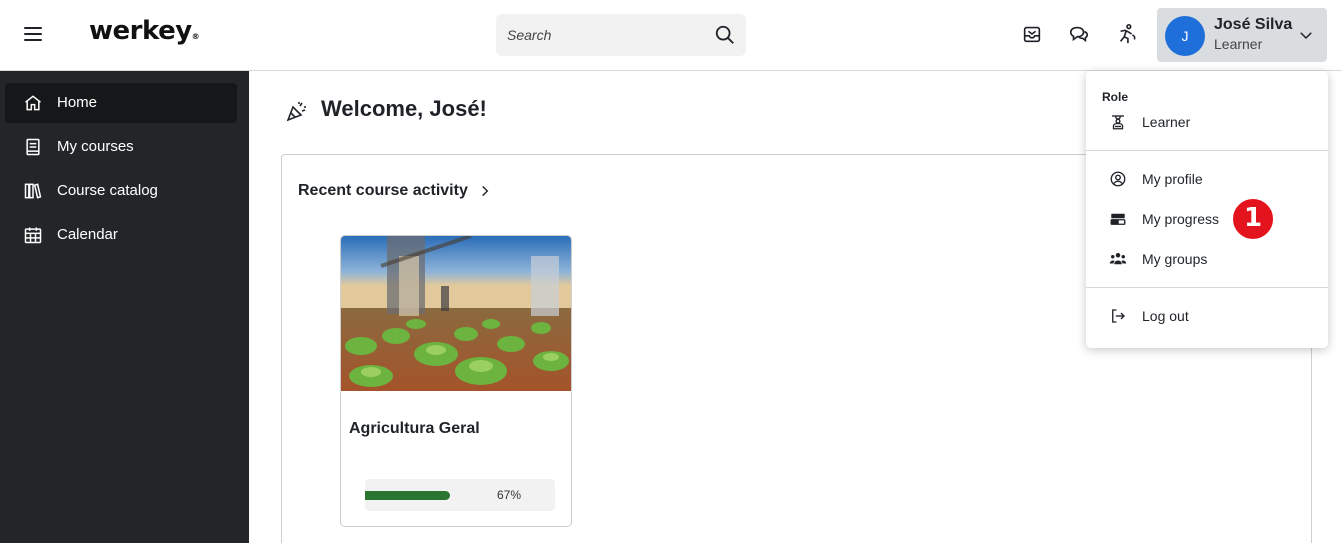  I want to click on user-circle-icon, so click(1118, 179).